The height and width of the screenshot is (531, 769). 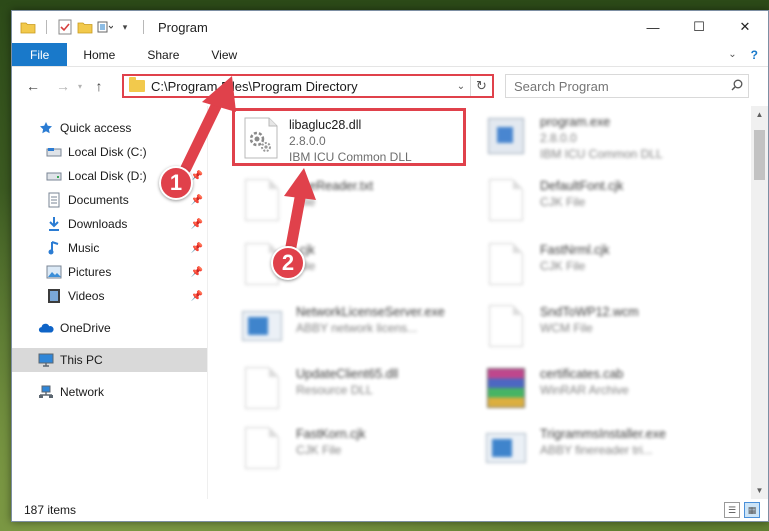 What do you see at coordinates (208, 125) in the screenshot?
I see `arrow-to-address-bar` at bounding box center [208, 125].